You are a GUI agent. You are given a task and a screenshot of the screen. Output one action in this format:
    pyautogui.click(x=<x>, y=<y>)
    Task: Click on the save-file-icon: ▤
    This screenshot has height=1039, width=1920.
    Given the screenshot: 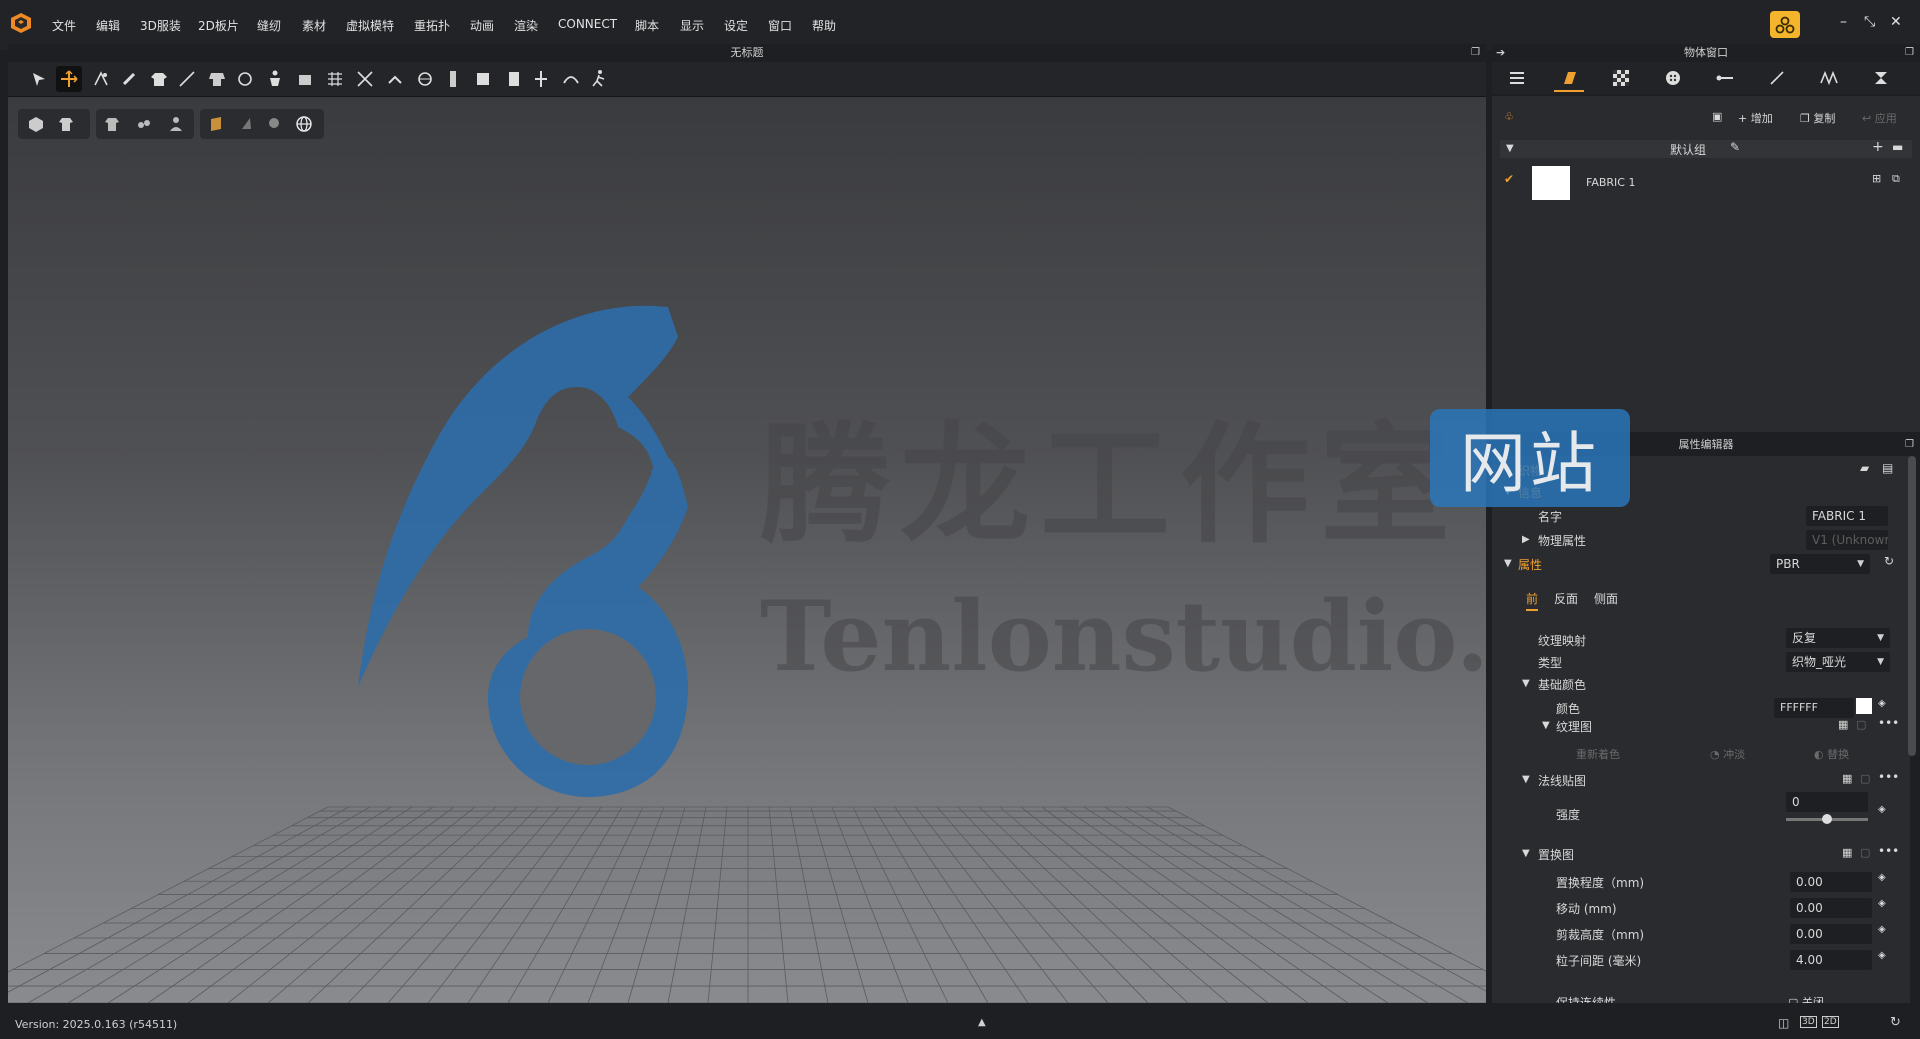 What is the action you would take?
    pyautogui.click(x=1887, y=468)
    